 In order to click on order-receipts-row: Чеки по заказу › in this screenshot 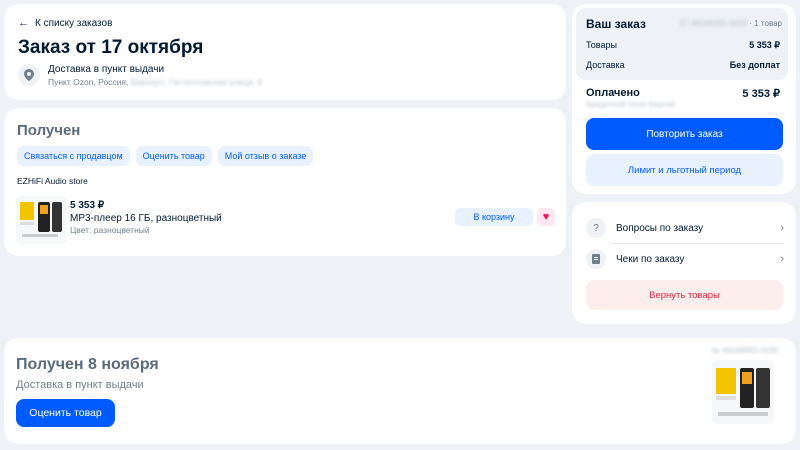, I will do `click(685, 259)`.